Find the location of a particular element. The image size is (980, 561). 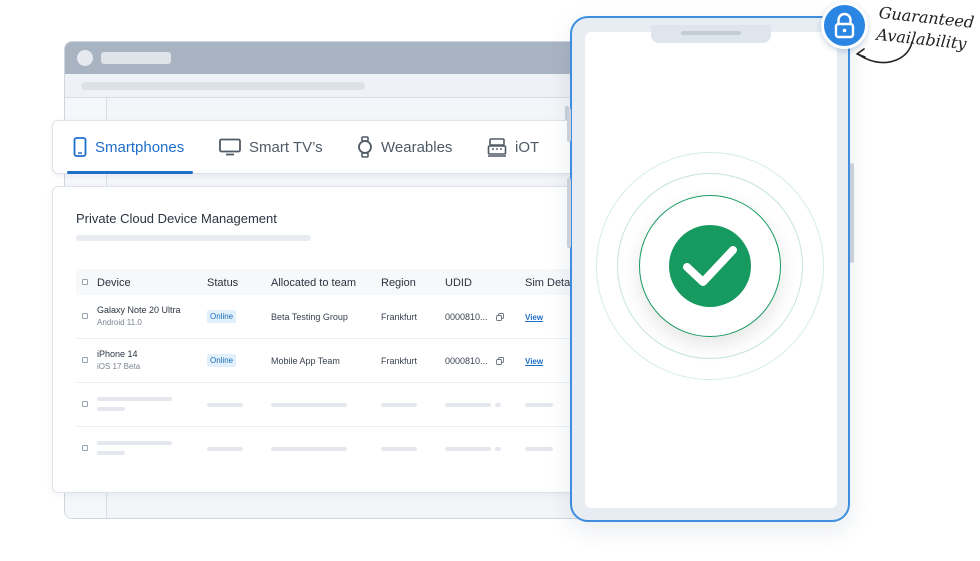

column-header-team: Allocated to team is located at coordinates (313, 283).